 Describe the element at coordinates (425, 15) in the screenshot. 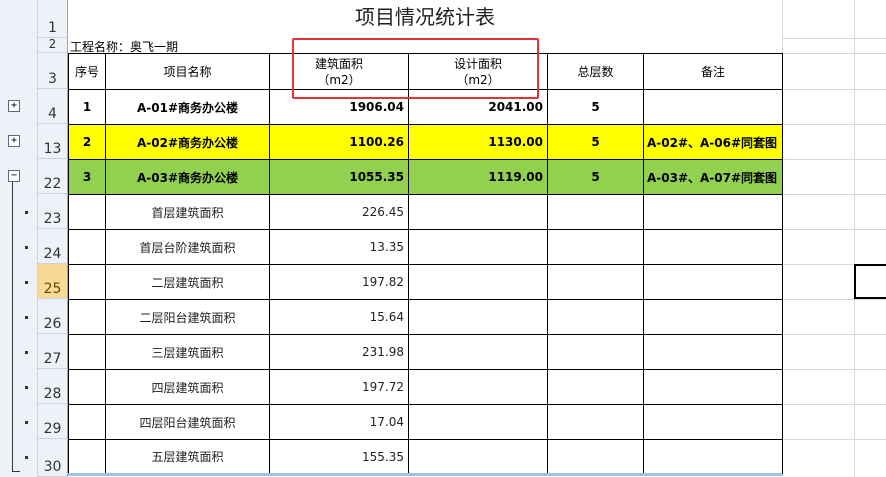

I see `sheet-title: 项目情况统计表` at that location.